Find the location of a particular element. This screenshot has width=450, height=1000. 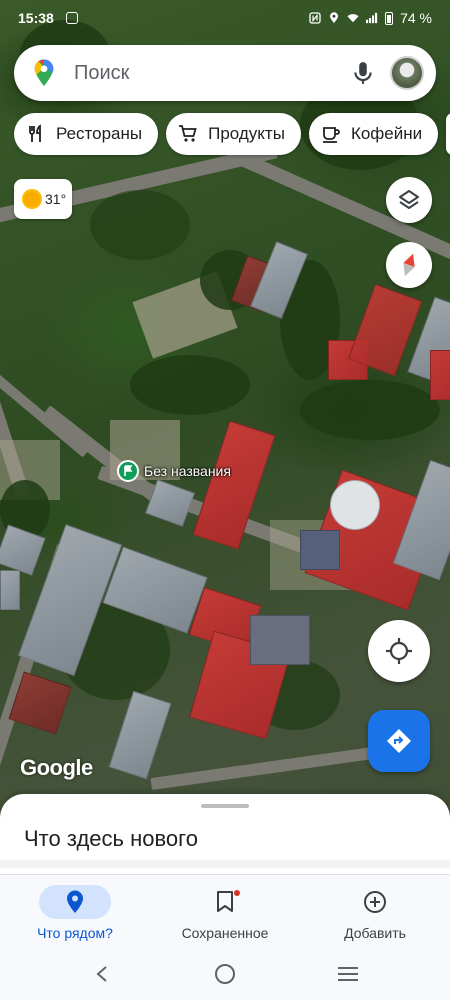

search-input: Поиск is located at coordinates (212, 73).